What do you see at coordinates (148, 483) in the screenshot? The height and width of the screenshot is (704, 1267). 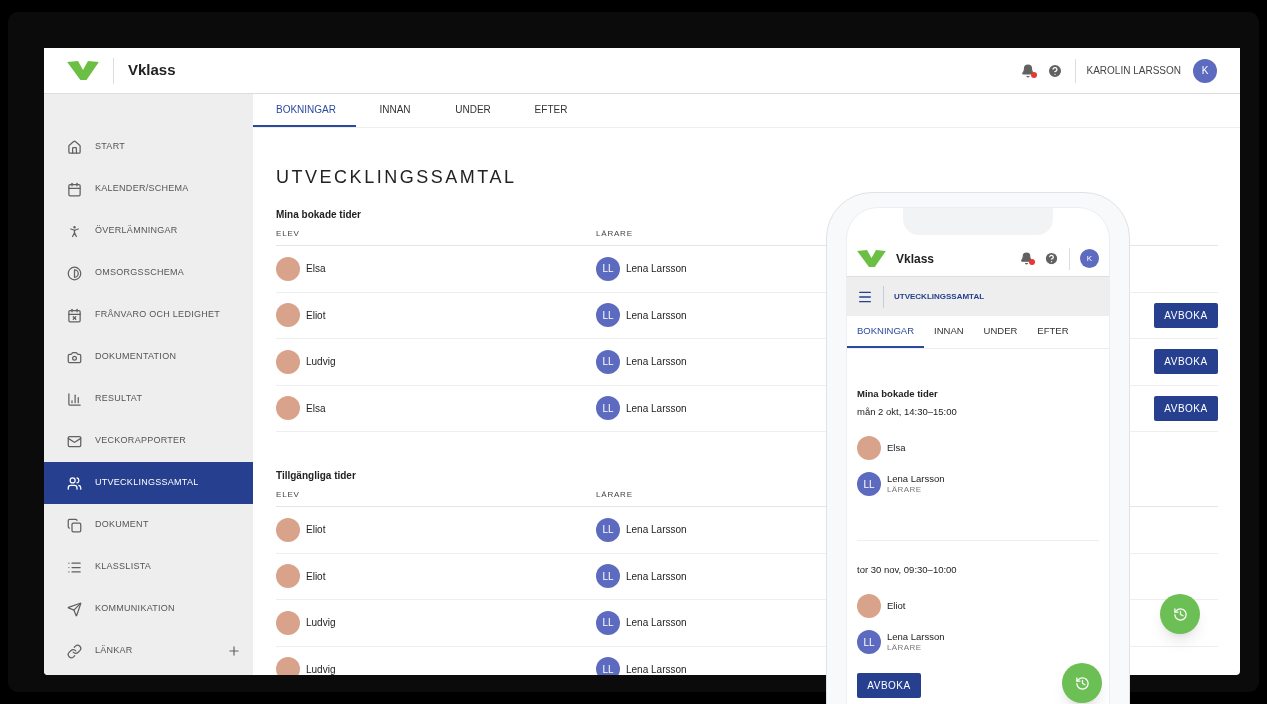 I see `sidebar-item: UTVECKLINGSSAMTAL` at bounding box center [148, 483].